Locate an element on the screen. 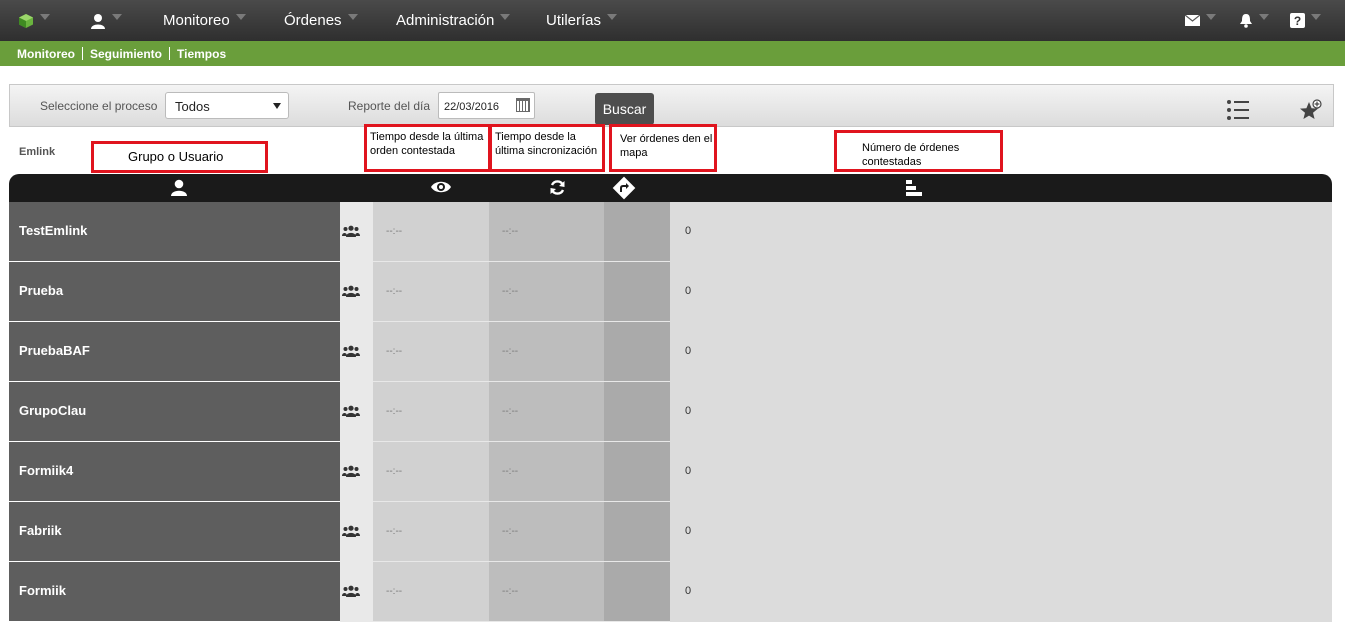 The image size is (1348, 632). report-date-label: Reporte del día is located at coordinates (389, 106).